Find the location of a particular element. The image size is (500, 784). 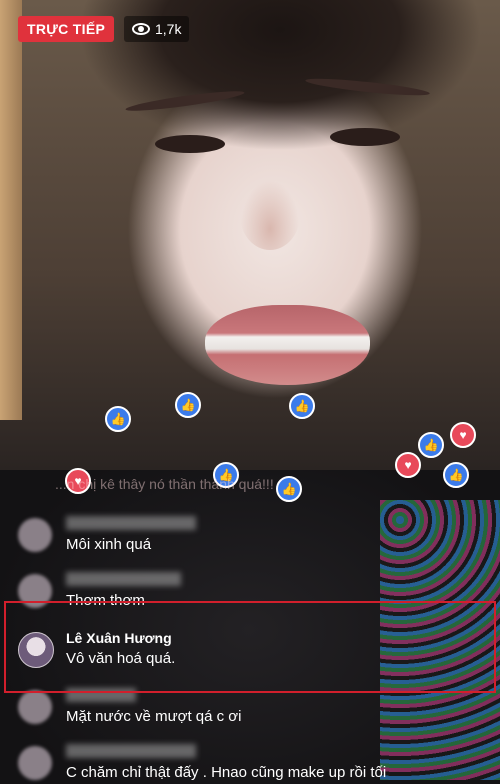

viewer-count: 1,7k is located at coordinates (157, 29).